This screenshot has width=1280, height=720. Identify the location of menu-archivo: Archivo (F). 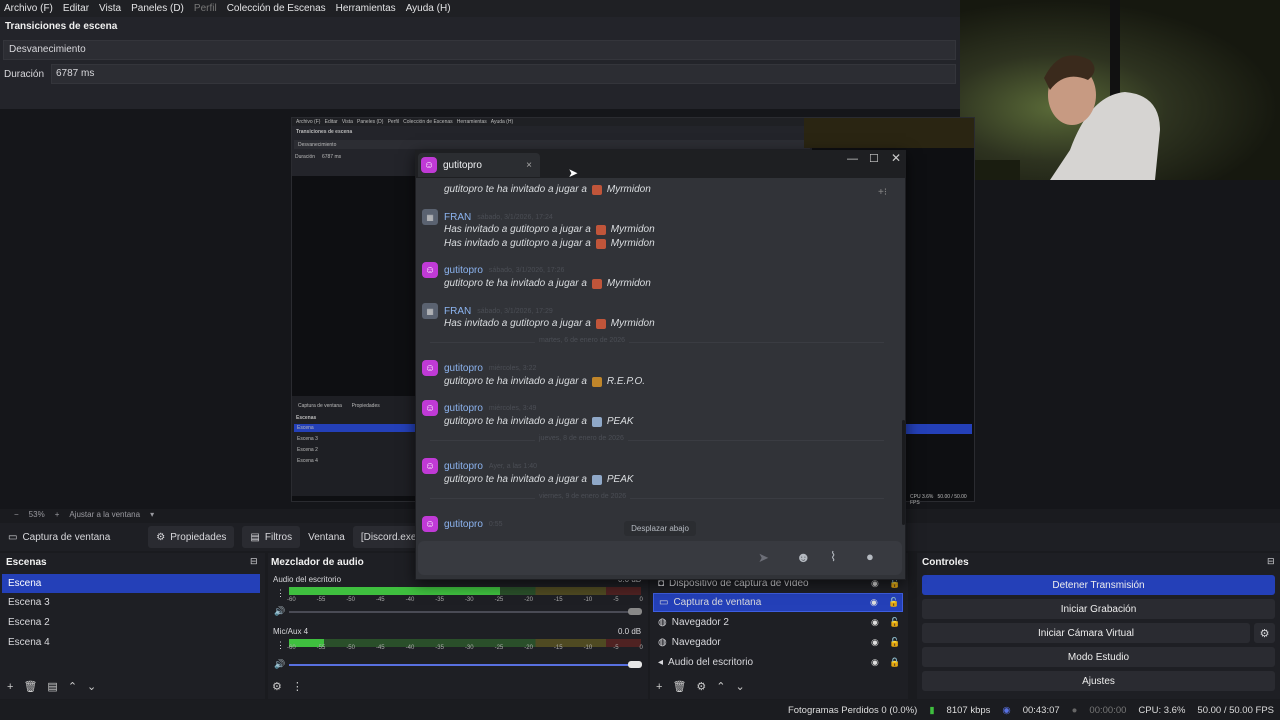
(28, 8).